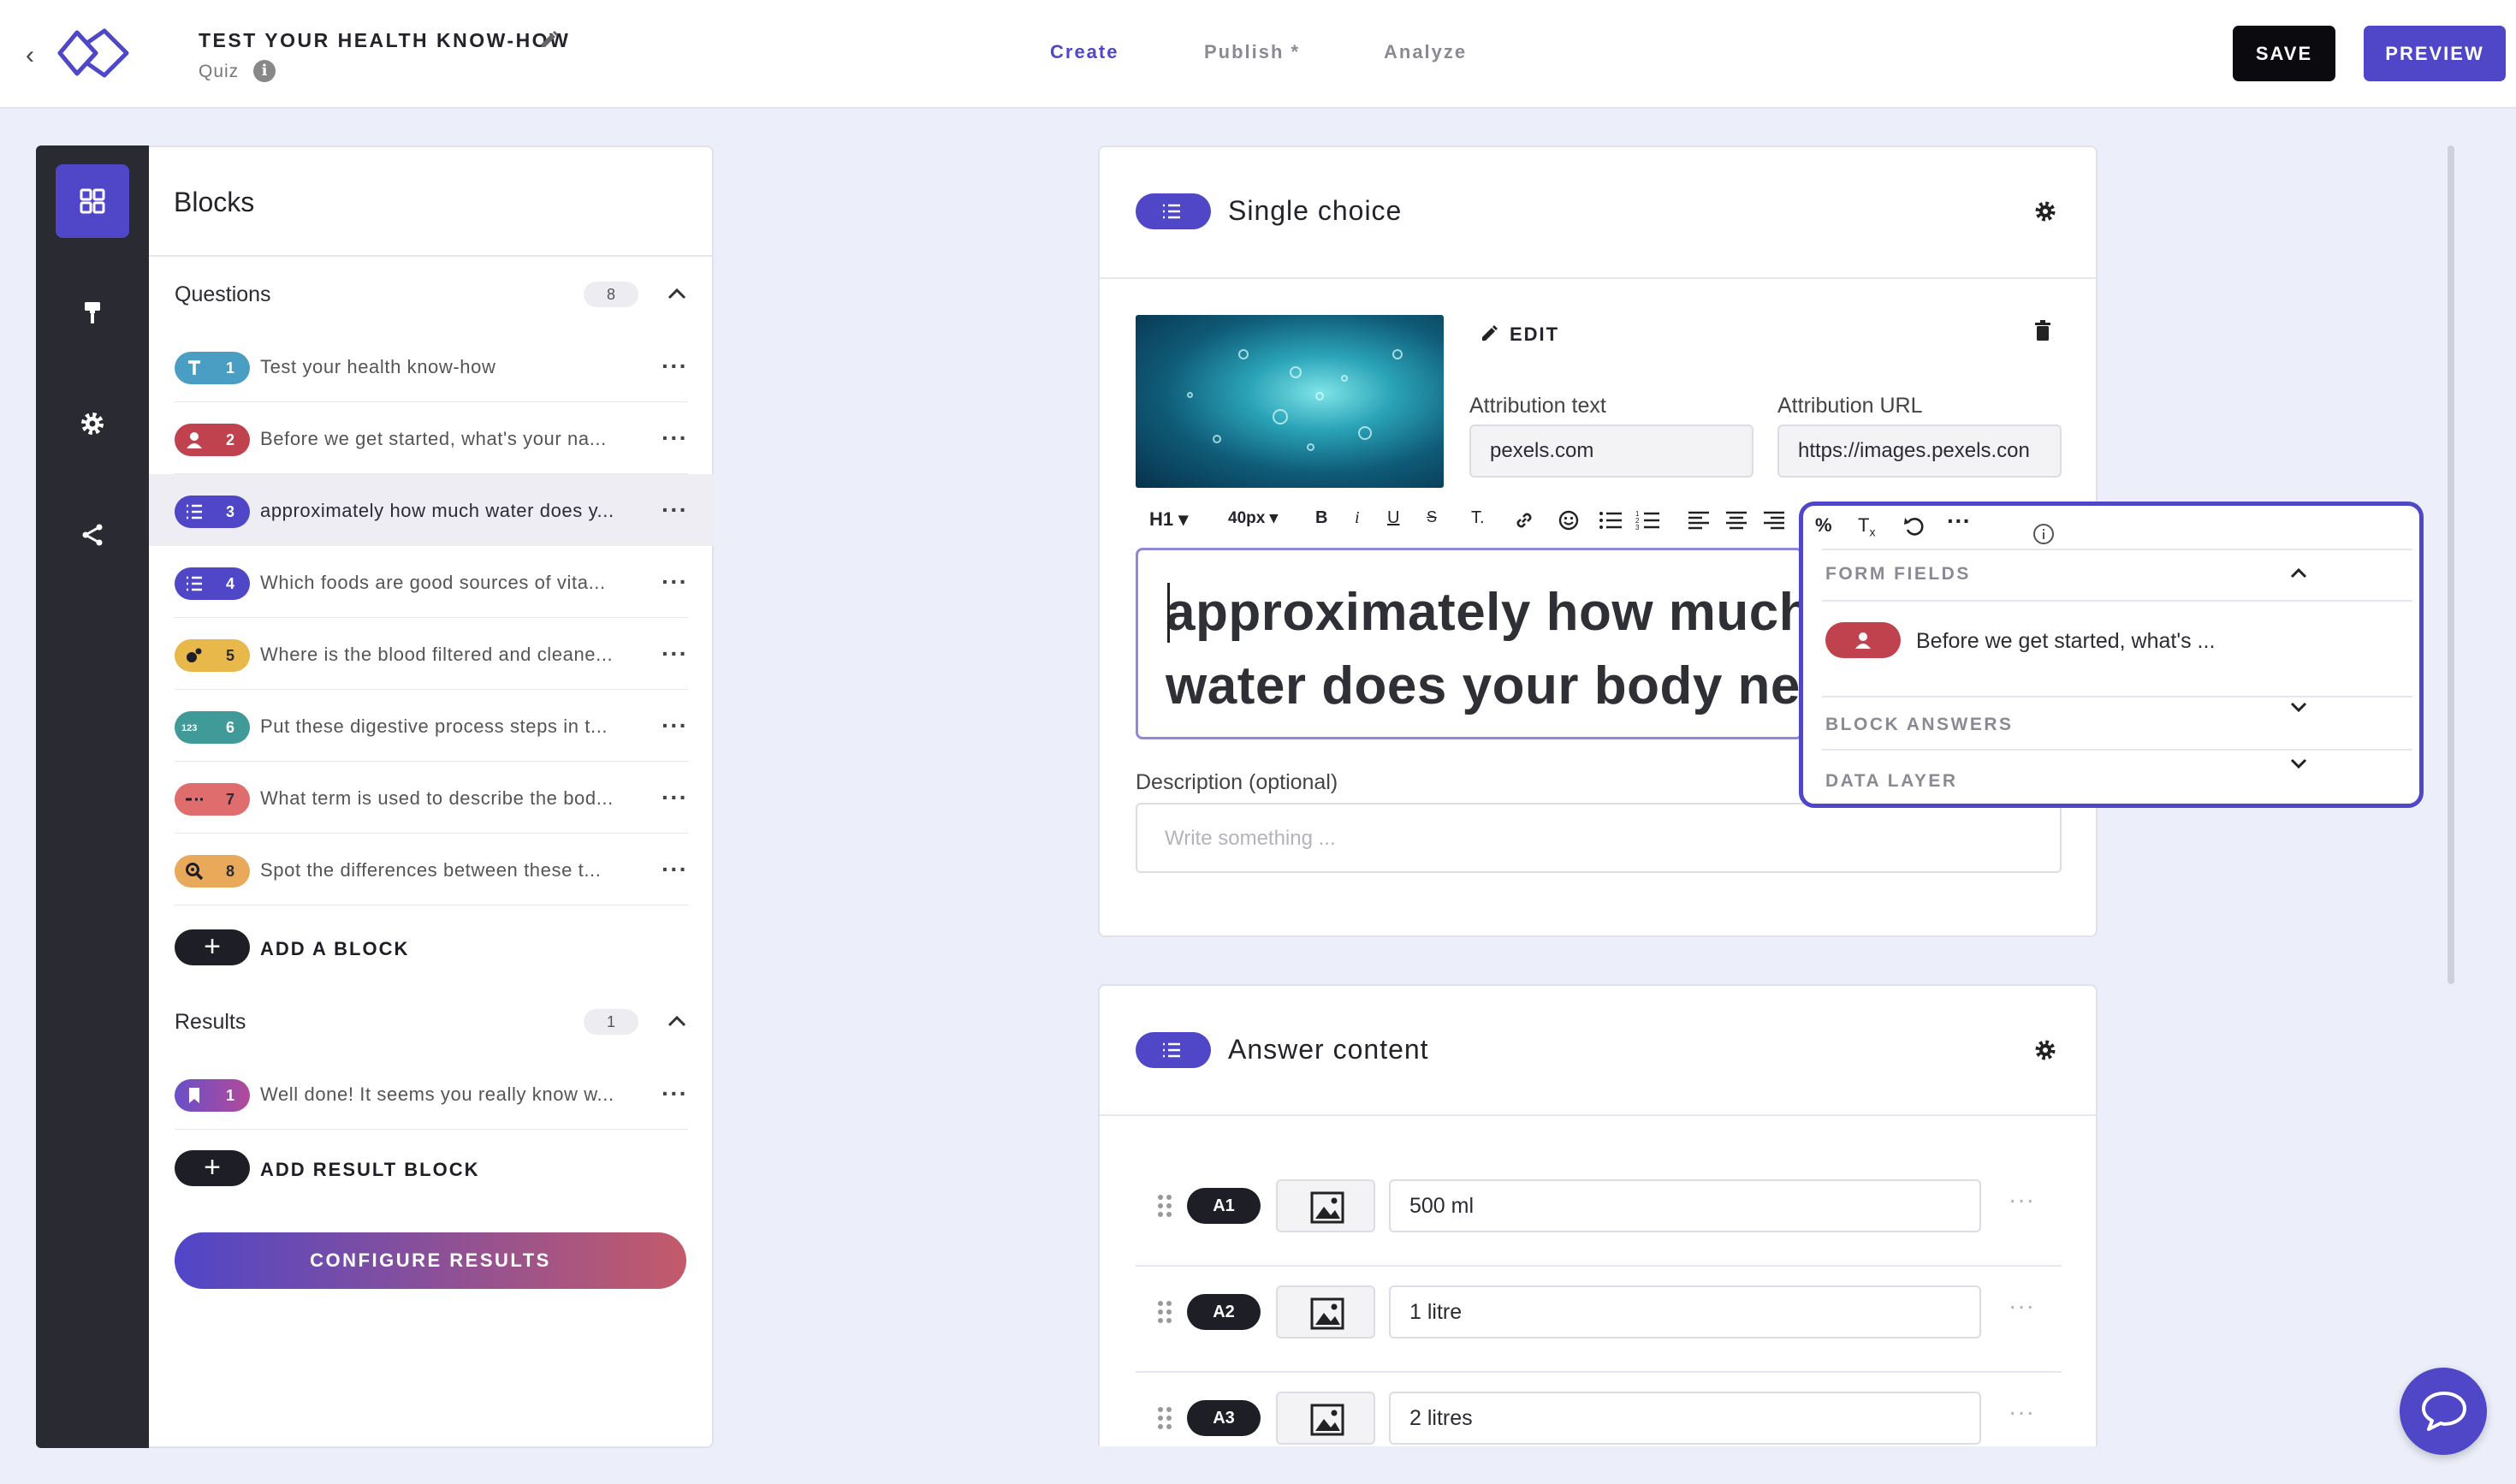 Image resolution: width=2516 pixels, height=1484 pixels. What do you see at coordinates (92, 535) in the screenshot?
I see `rail-logic-button` at bounding box center [92, 535].